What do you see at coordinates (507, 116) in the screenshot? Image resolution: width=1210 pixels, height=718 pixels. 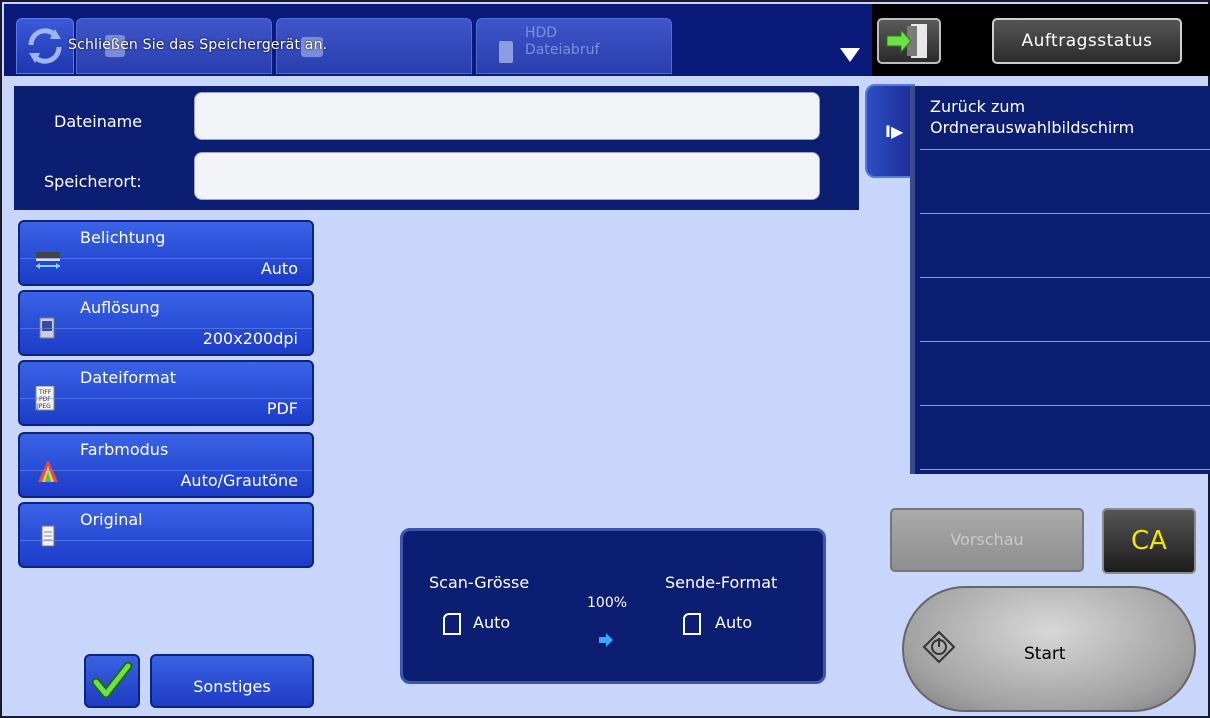 I see `filename-field` at bounding box center [507, 116].